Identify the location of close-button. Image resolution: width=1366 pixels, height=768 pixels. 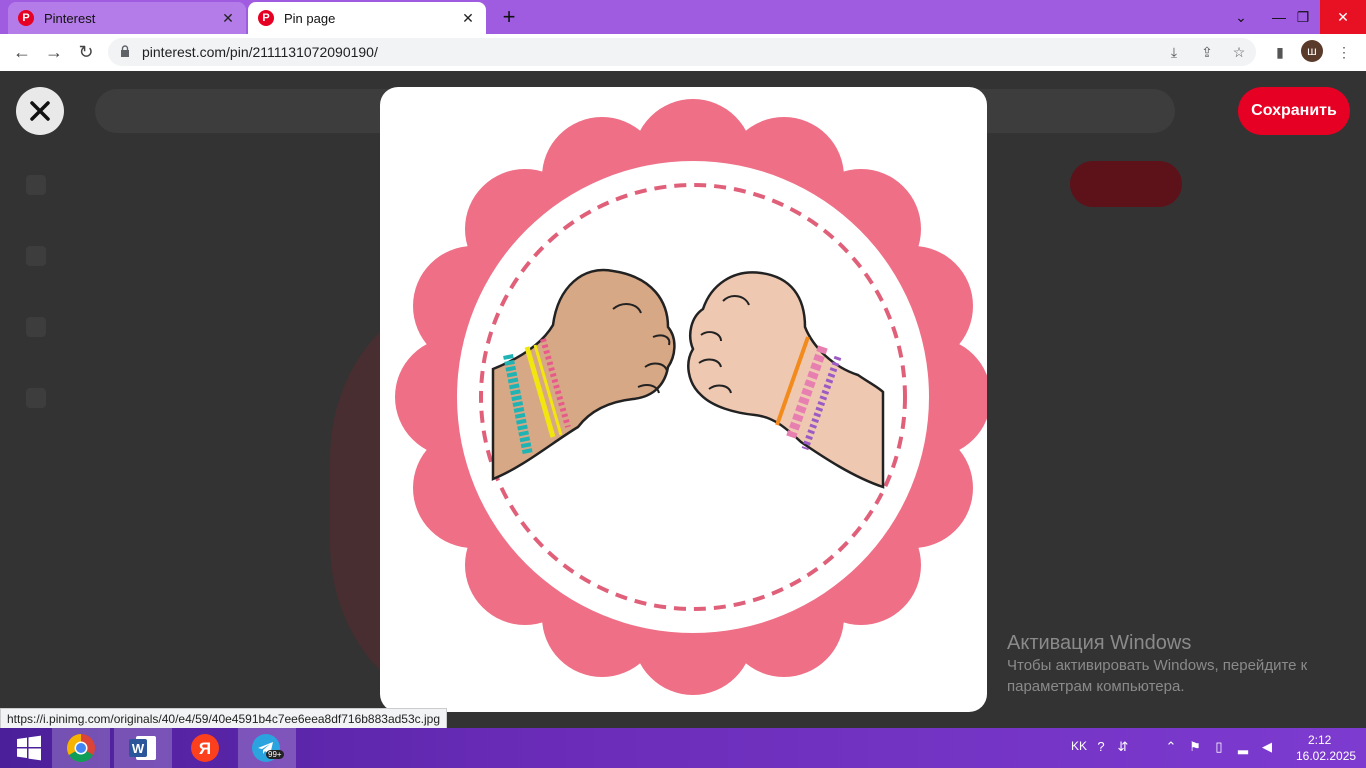
(40, 111).